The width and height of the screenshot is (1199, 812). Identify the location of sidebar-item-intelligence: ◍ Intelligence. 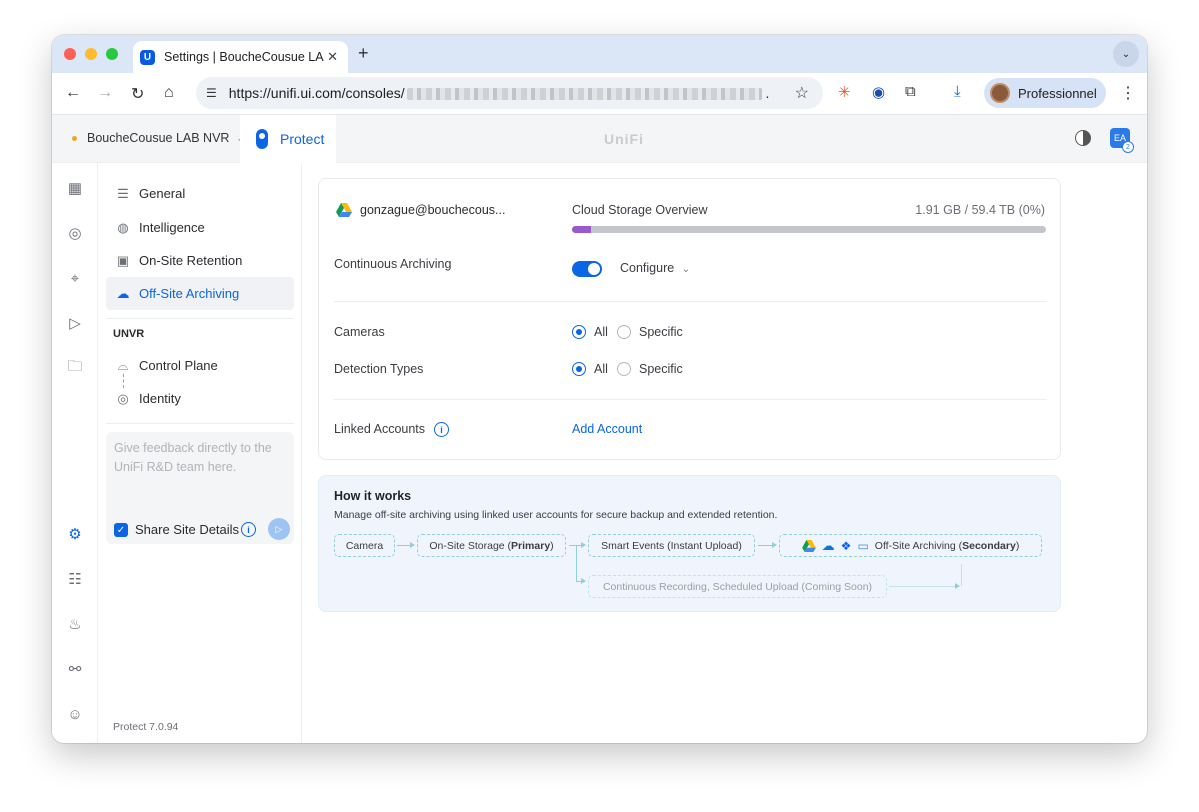
(200, 227).